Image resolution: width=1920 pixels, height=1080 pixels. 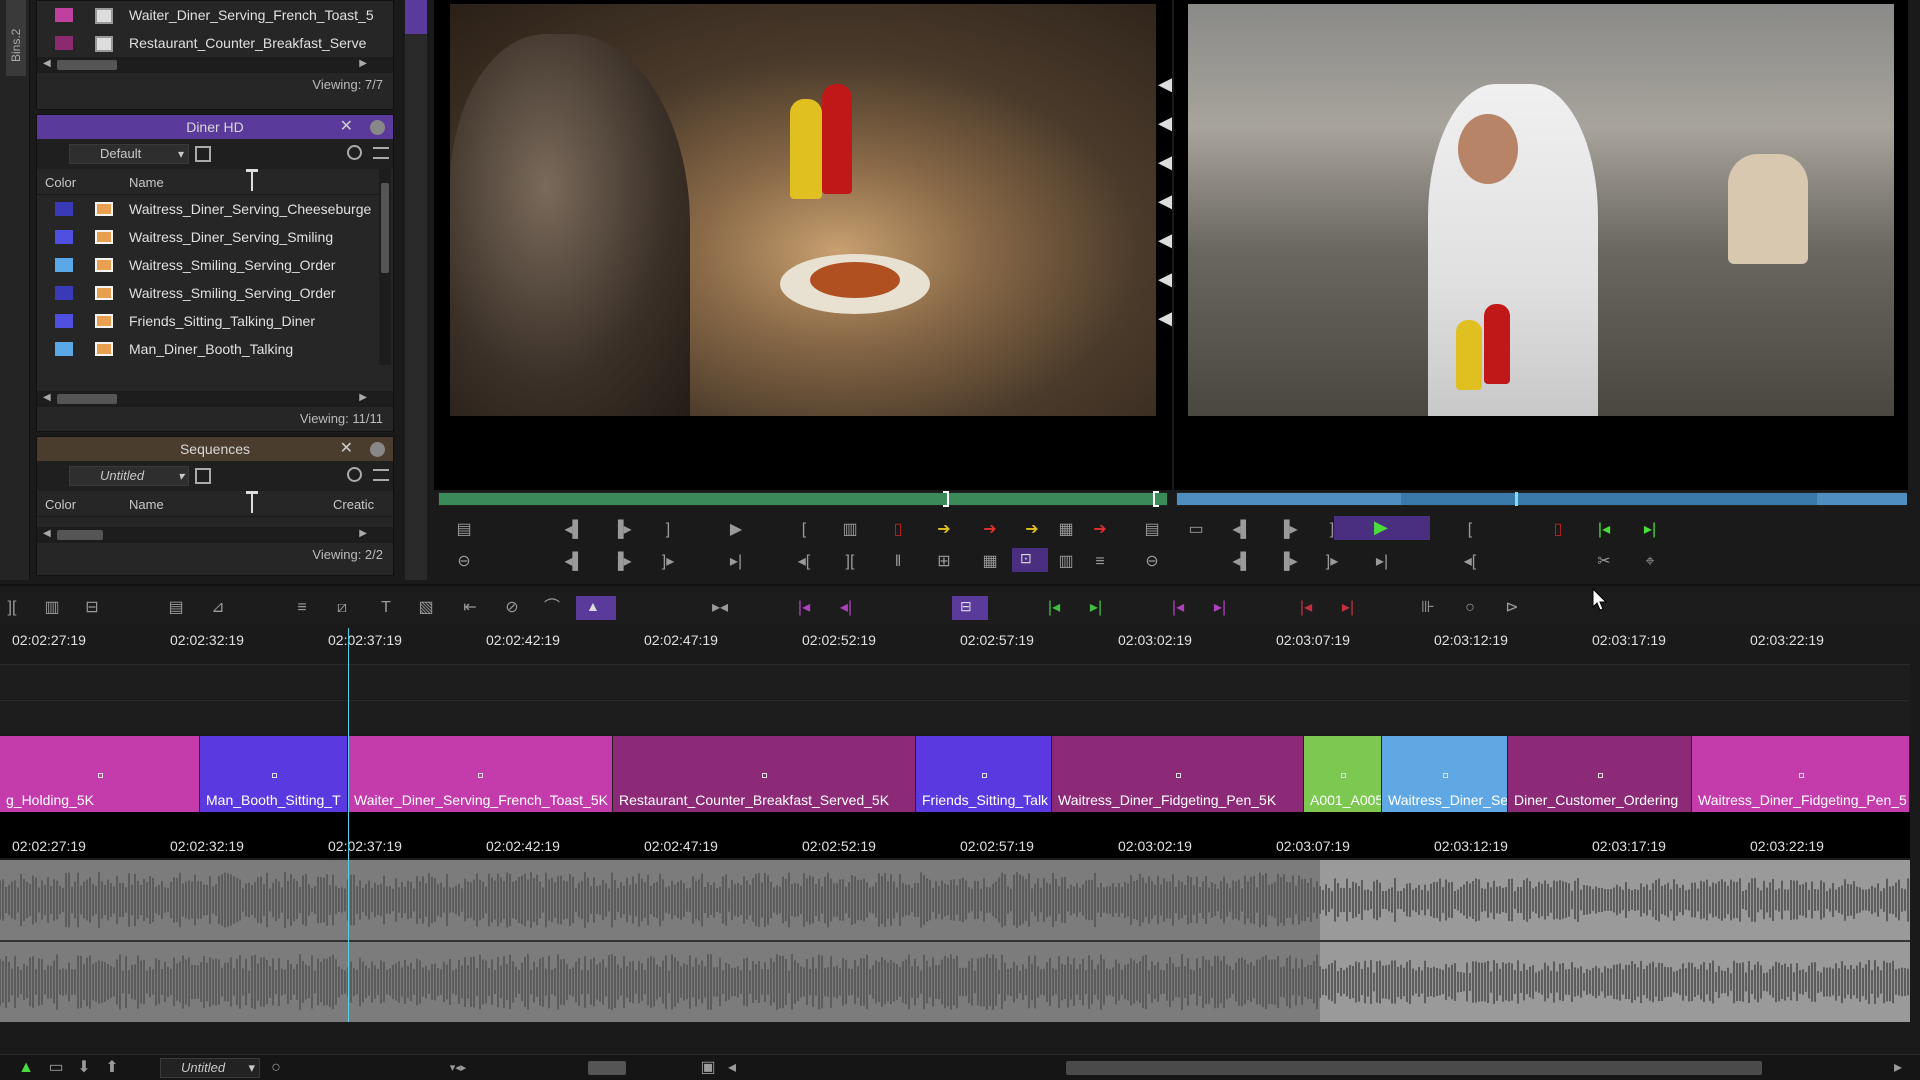 I want to click on fade-icon: ⌒, so click(x=552, y=608).